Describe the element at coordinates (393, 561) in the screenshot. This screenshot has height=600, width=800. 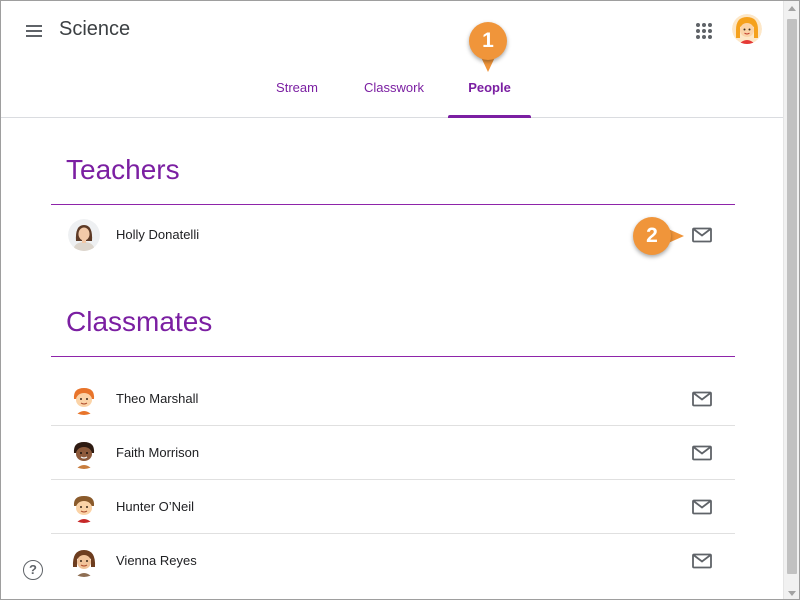
I see `classmate-row: Vienna Reyes` at that location.